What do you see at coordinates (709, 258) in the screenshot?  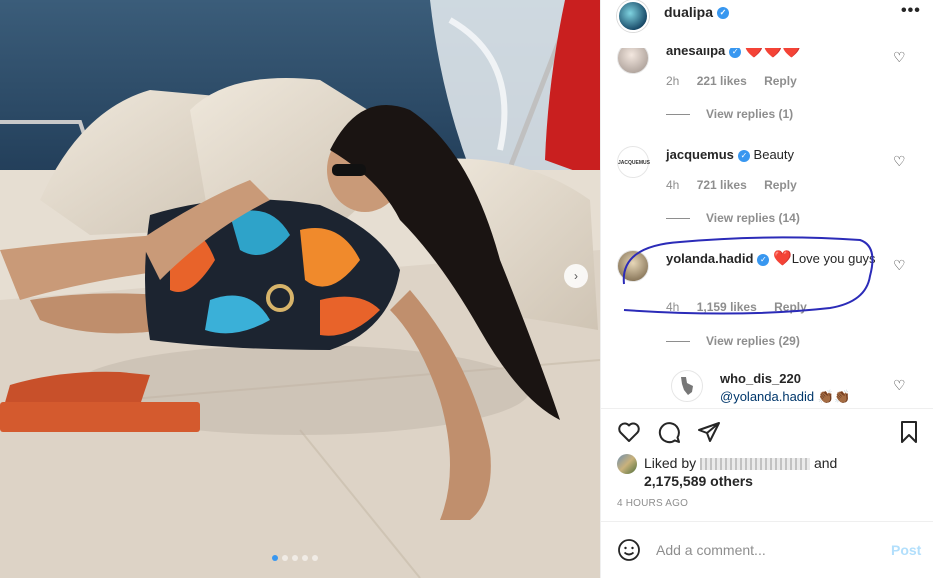 I see `commenter-username: yolanda.hadid` at bounding box center [709, 258].